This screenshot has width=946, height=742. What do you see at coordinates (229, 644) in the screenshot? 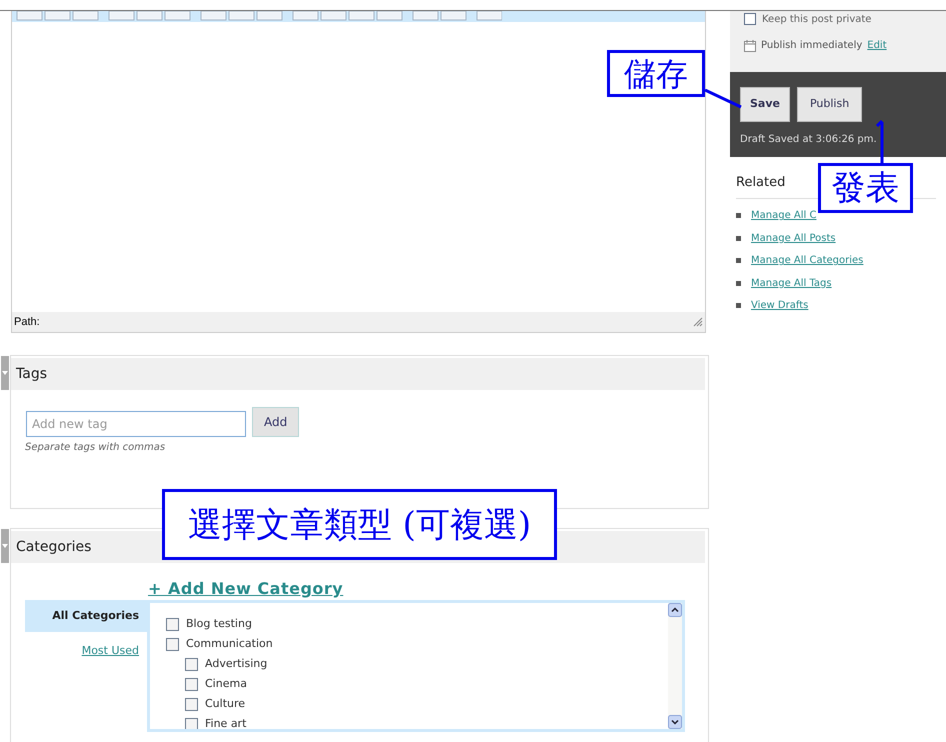
I see `category-label: Communication` at bounding box center [229, 644].